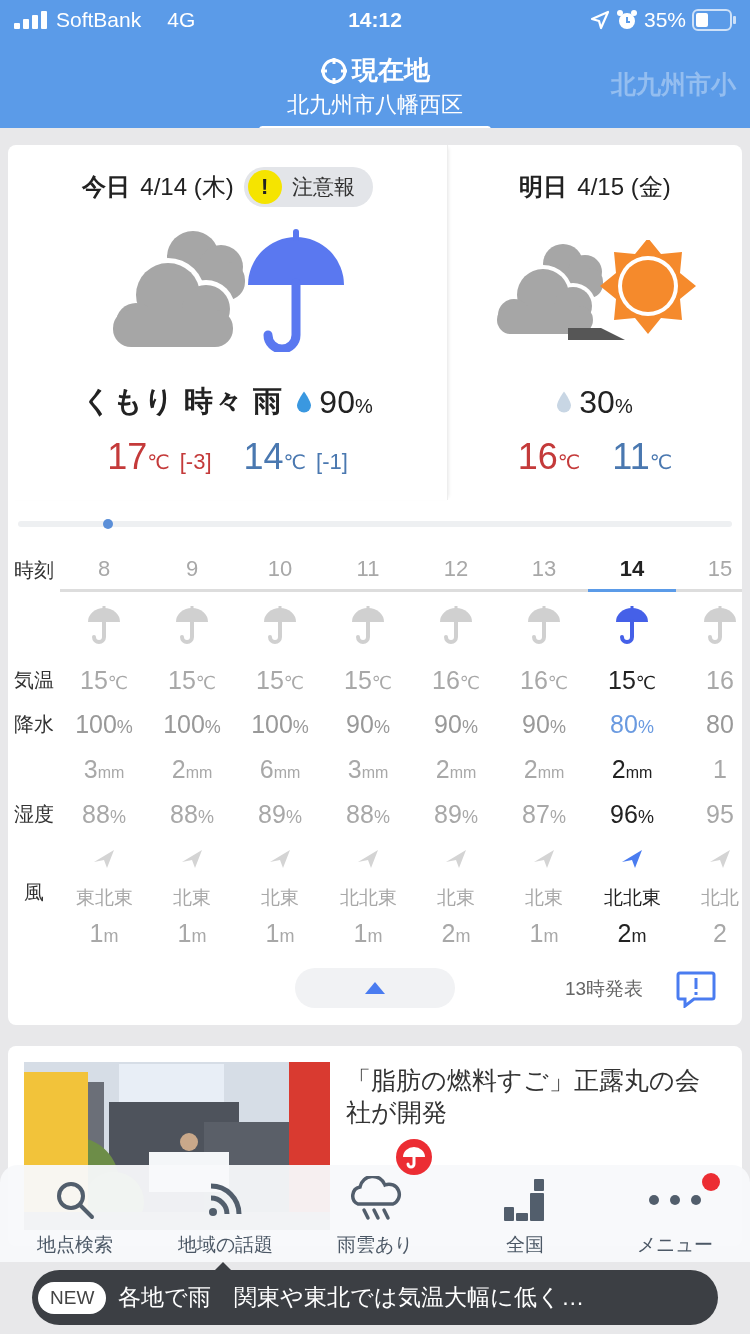 The image size is (750, 1334). I want to click on carrier-name: SoftBank, so click(99, 20).